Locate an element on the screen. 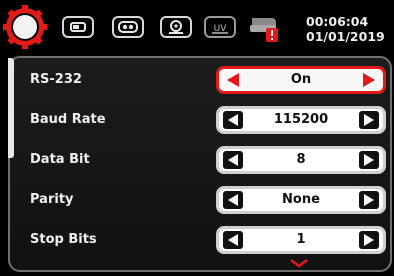 This screenshot has height=276, width=394. tab-printer is located at coordinates (266, 29).